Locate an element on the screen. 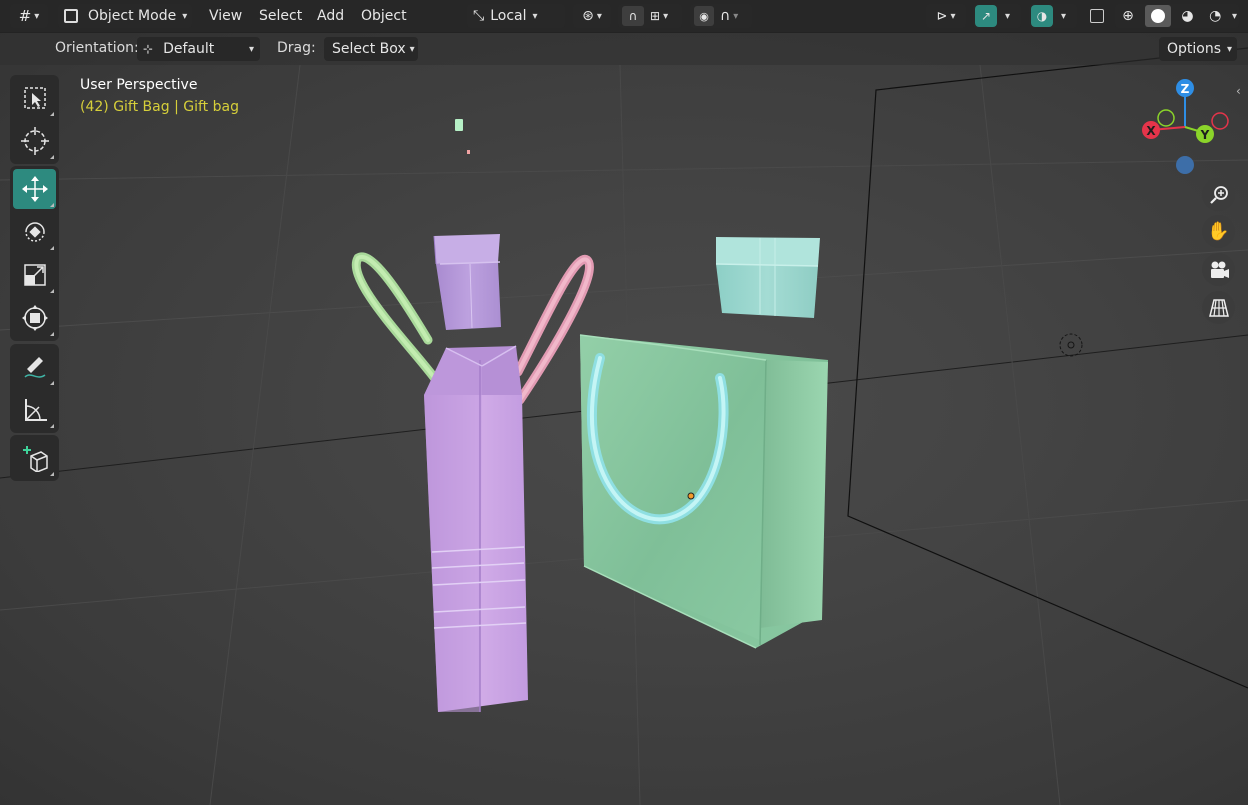 The height and width of the screenshot is (805, 1248). overlays-group: ◑ ▾ is located at coordinates (1053, 16).